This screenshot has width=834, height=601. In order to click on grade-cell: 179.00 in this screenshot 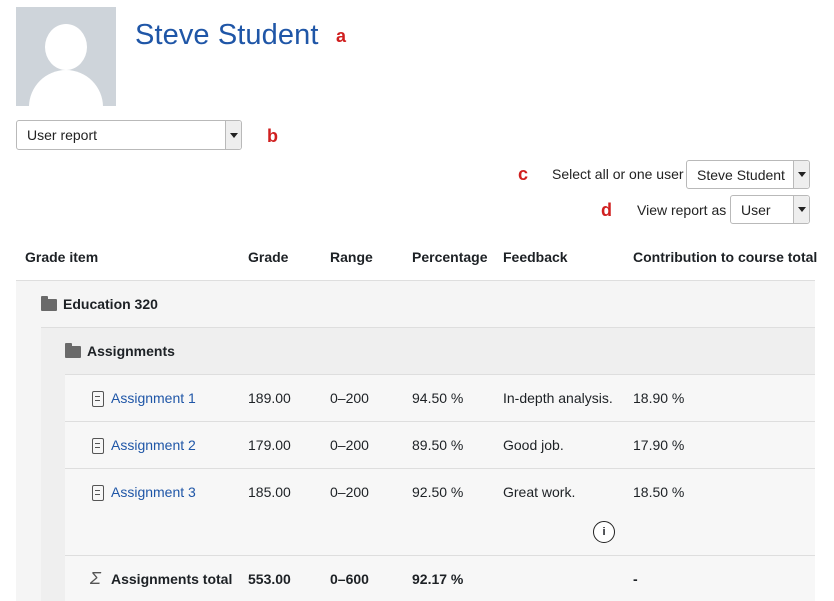, I will do `click(269, 445)`.